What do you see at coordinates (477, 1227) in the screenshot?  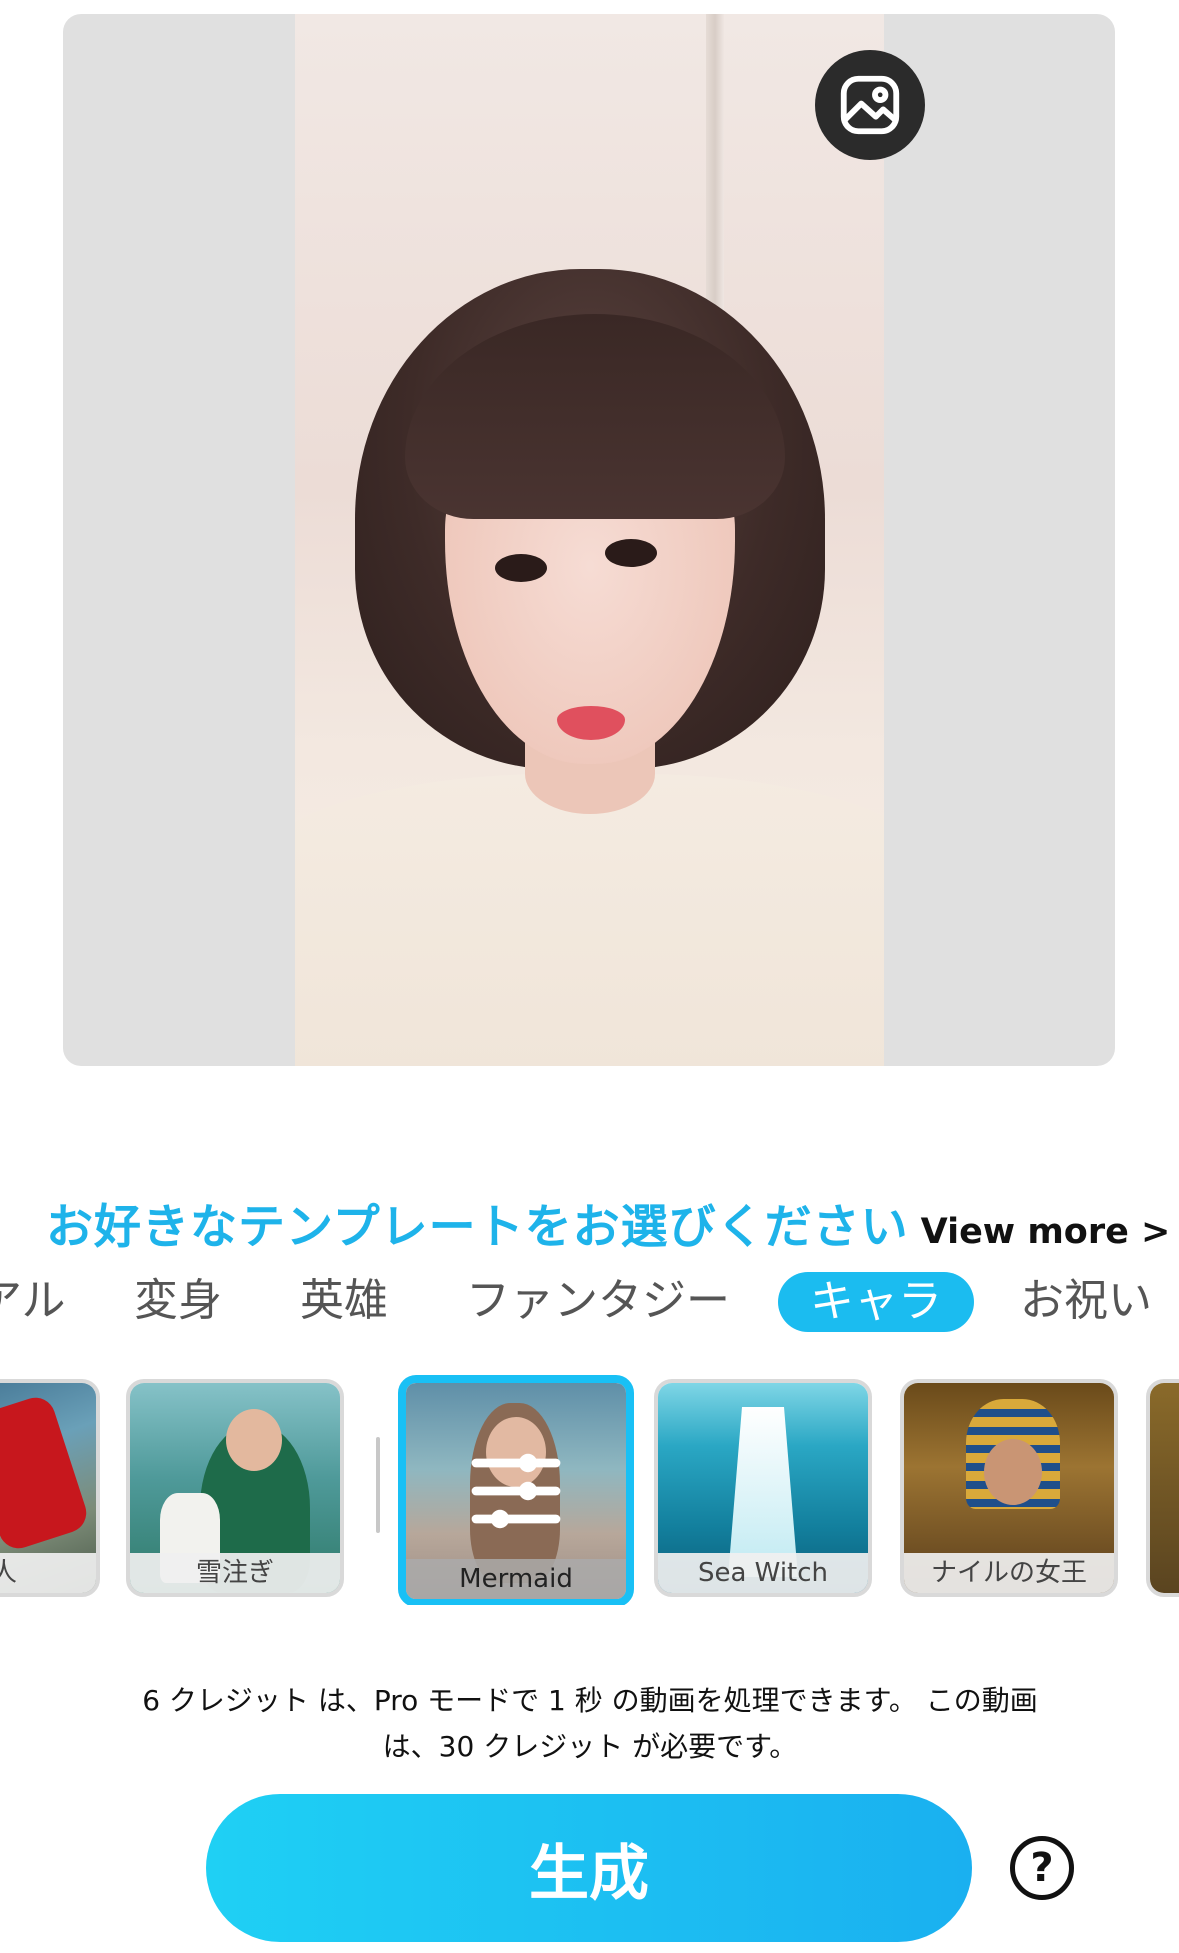 I see `section-title: お好きなテンプレートをお選びください` at bounding box center [477, 1227].